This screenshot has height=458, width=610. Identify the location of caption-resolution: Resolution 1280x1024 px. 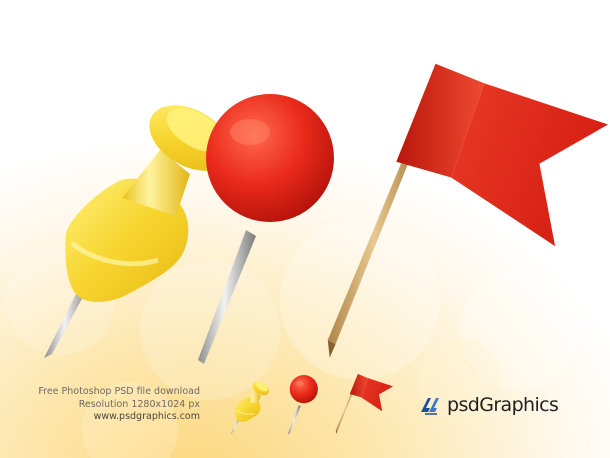
(139, 404).